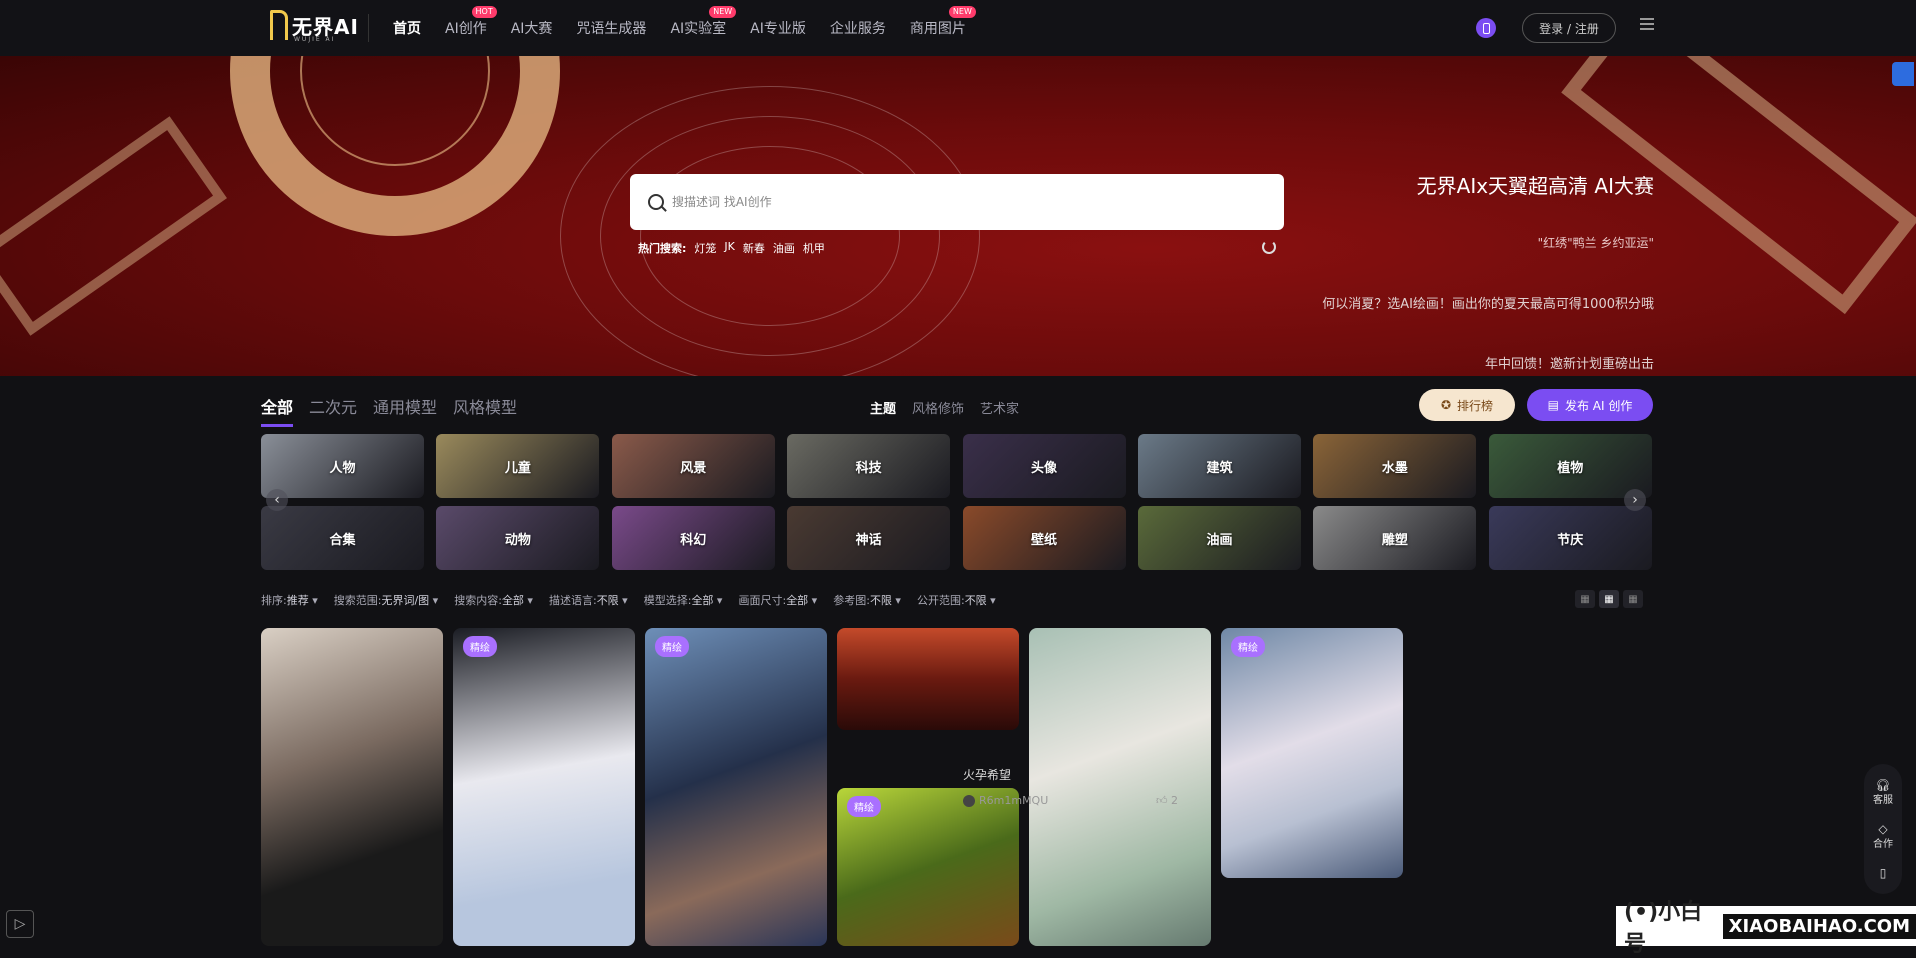 This screenshot has height=958, width=1916. Describe the element at coordinates (386, 600) in the screenshot. I see `filter-dropdown: 搜索范围:无界词/图 ▾` at that location.